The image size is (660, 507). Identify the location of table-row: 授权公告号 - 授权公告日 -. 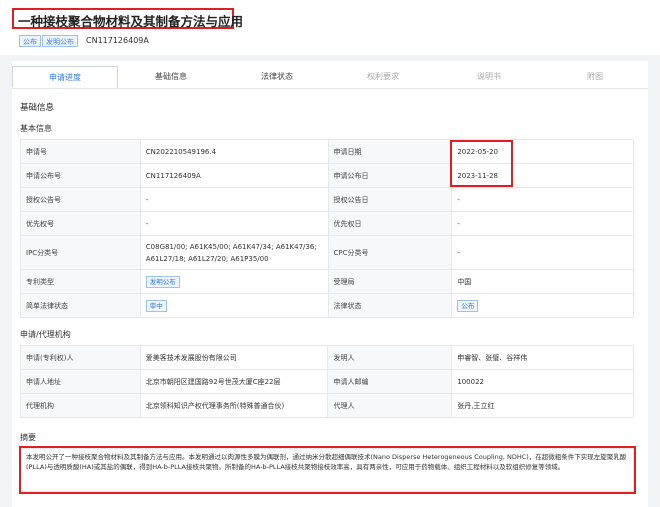
(327, 199).